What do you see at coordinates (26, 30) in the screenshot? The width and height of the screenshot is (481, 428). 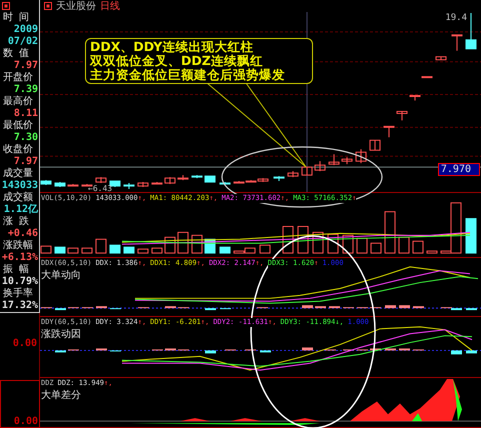 I see `field-value: 2009` at bounding box center [26, 30].